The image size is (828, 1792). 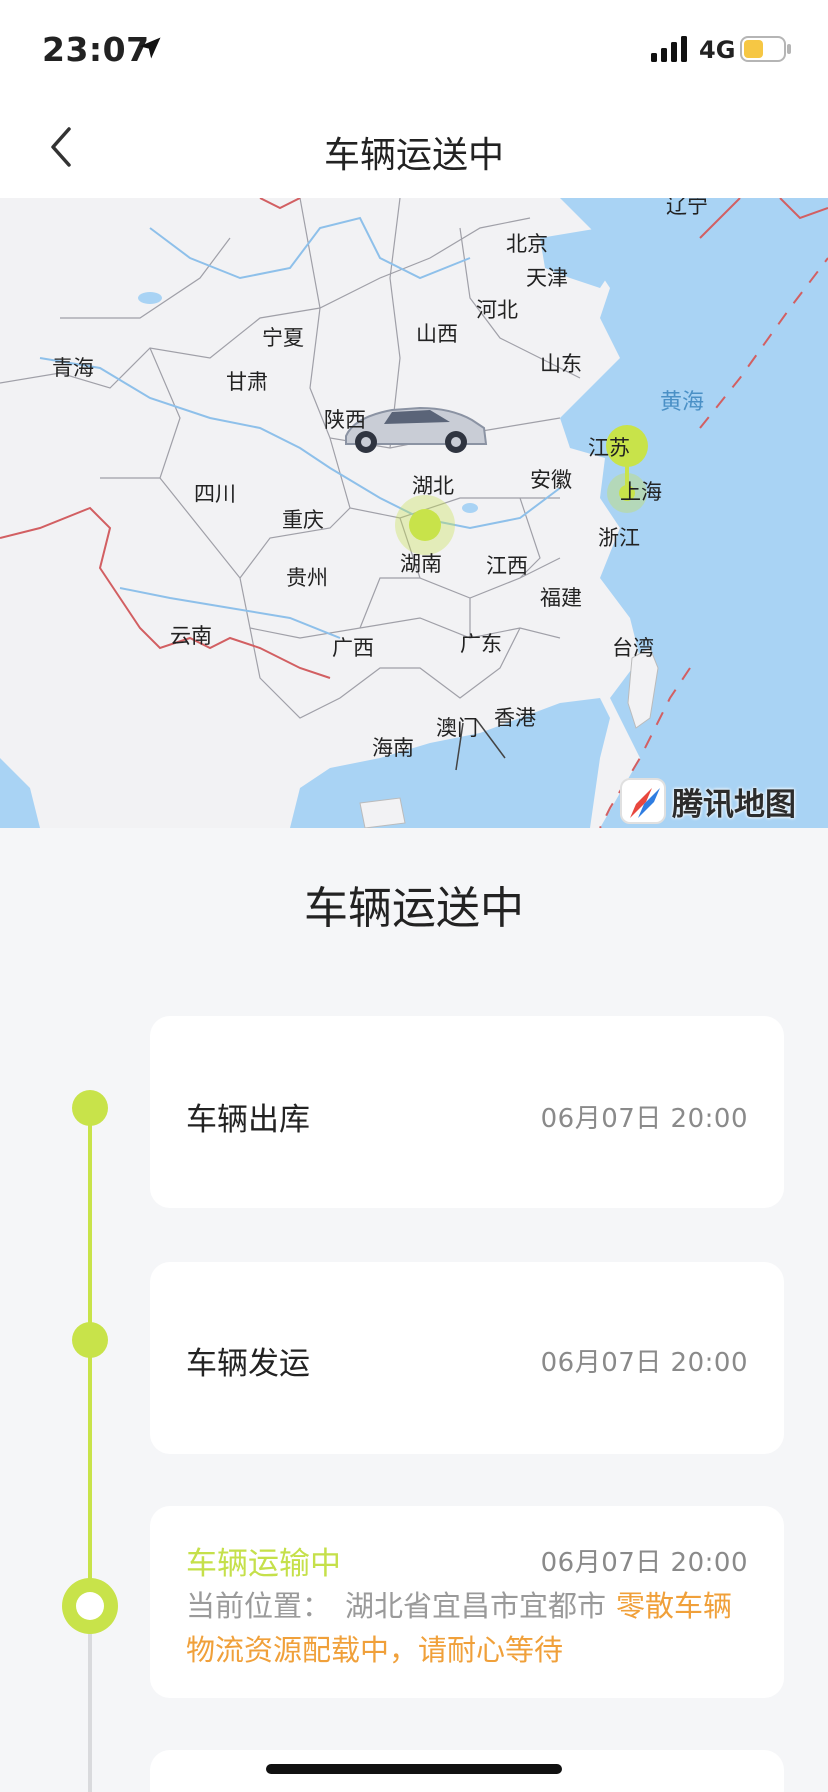 What do you see at coordinates (191, 636) in the screenshot?
I see `map-label: 云南` at bounding box center [191, 636].